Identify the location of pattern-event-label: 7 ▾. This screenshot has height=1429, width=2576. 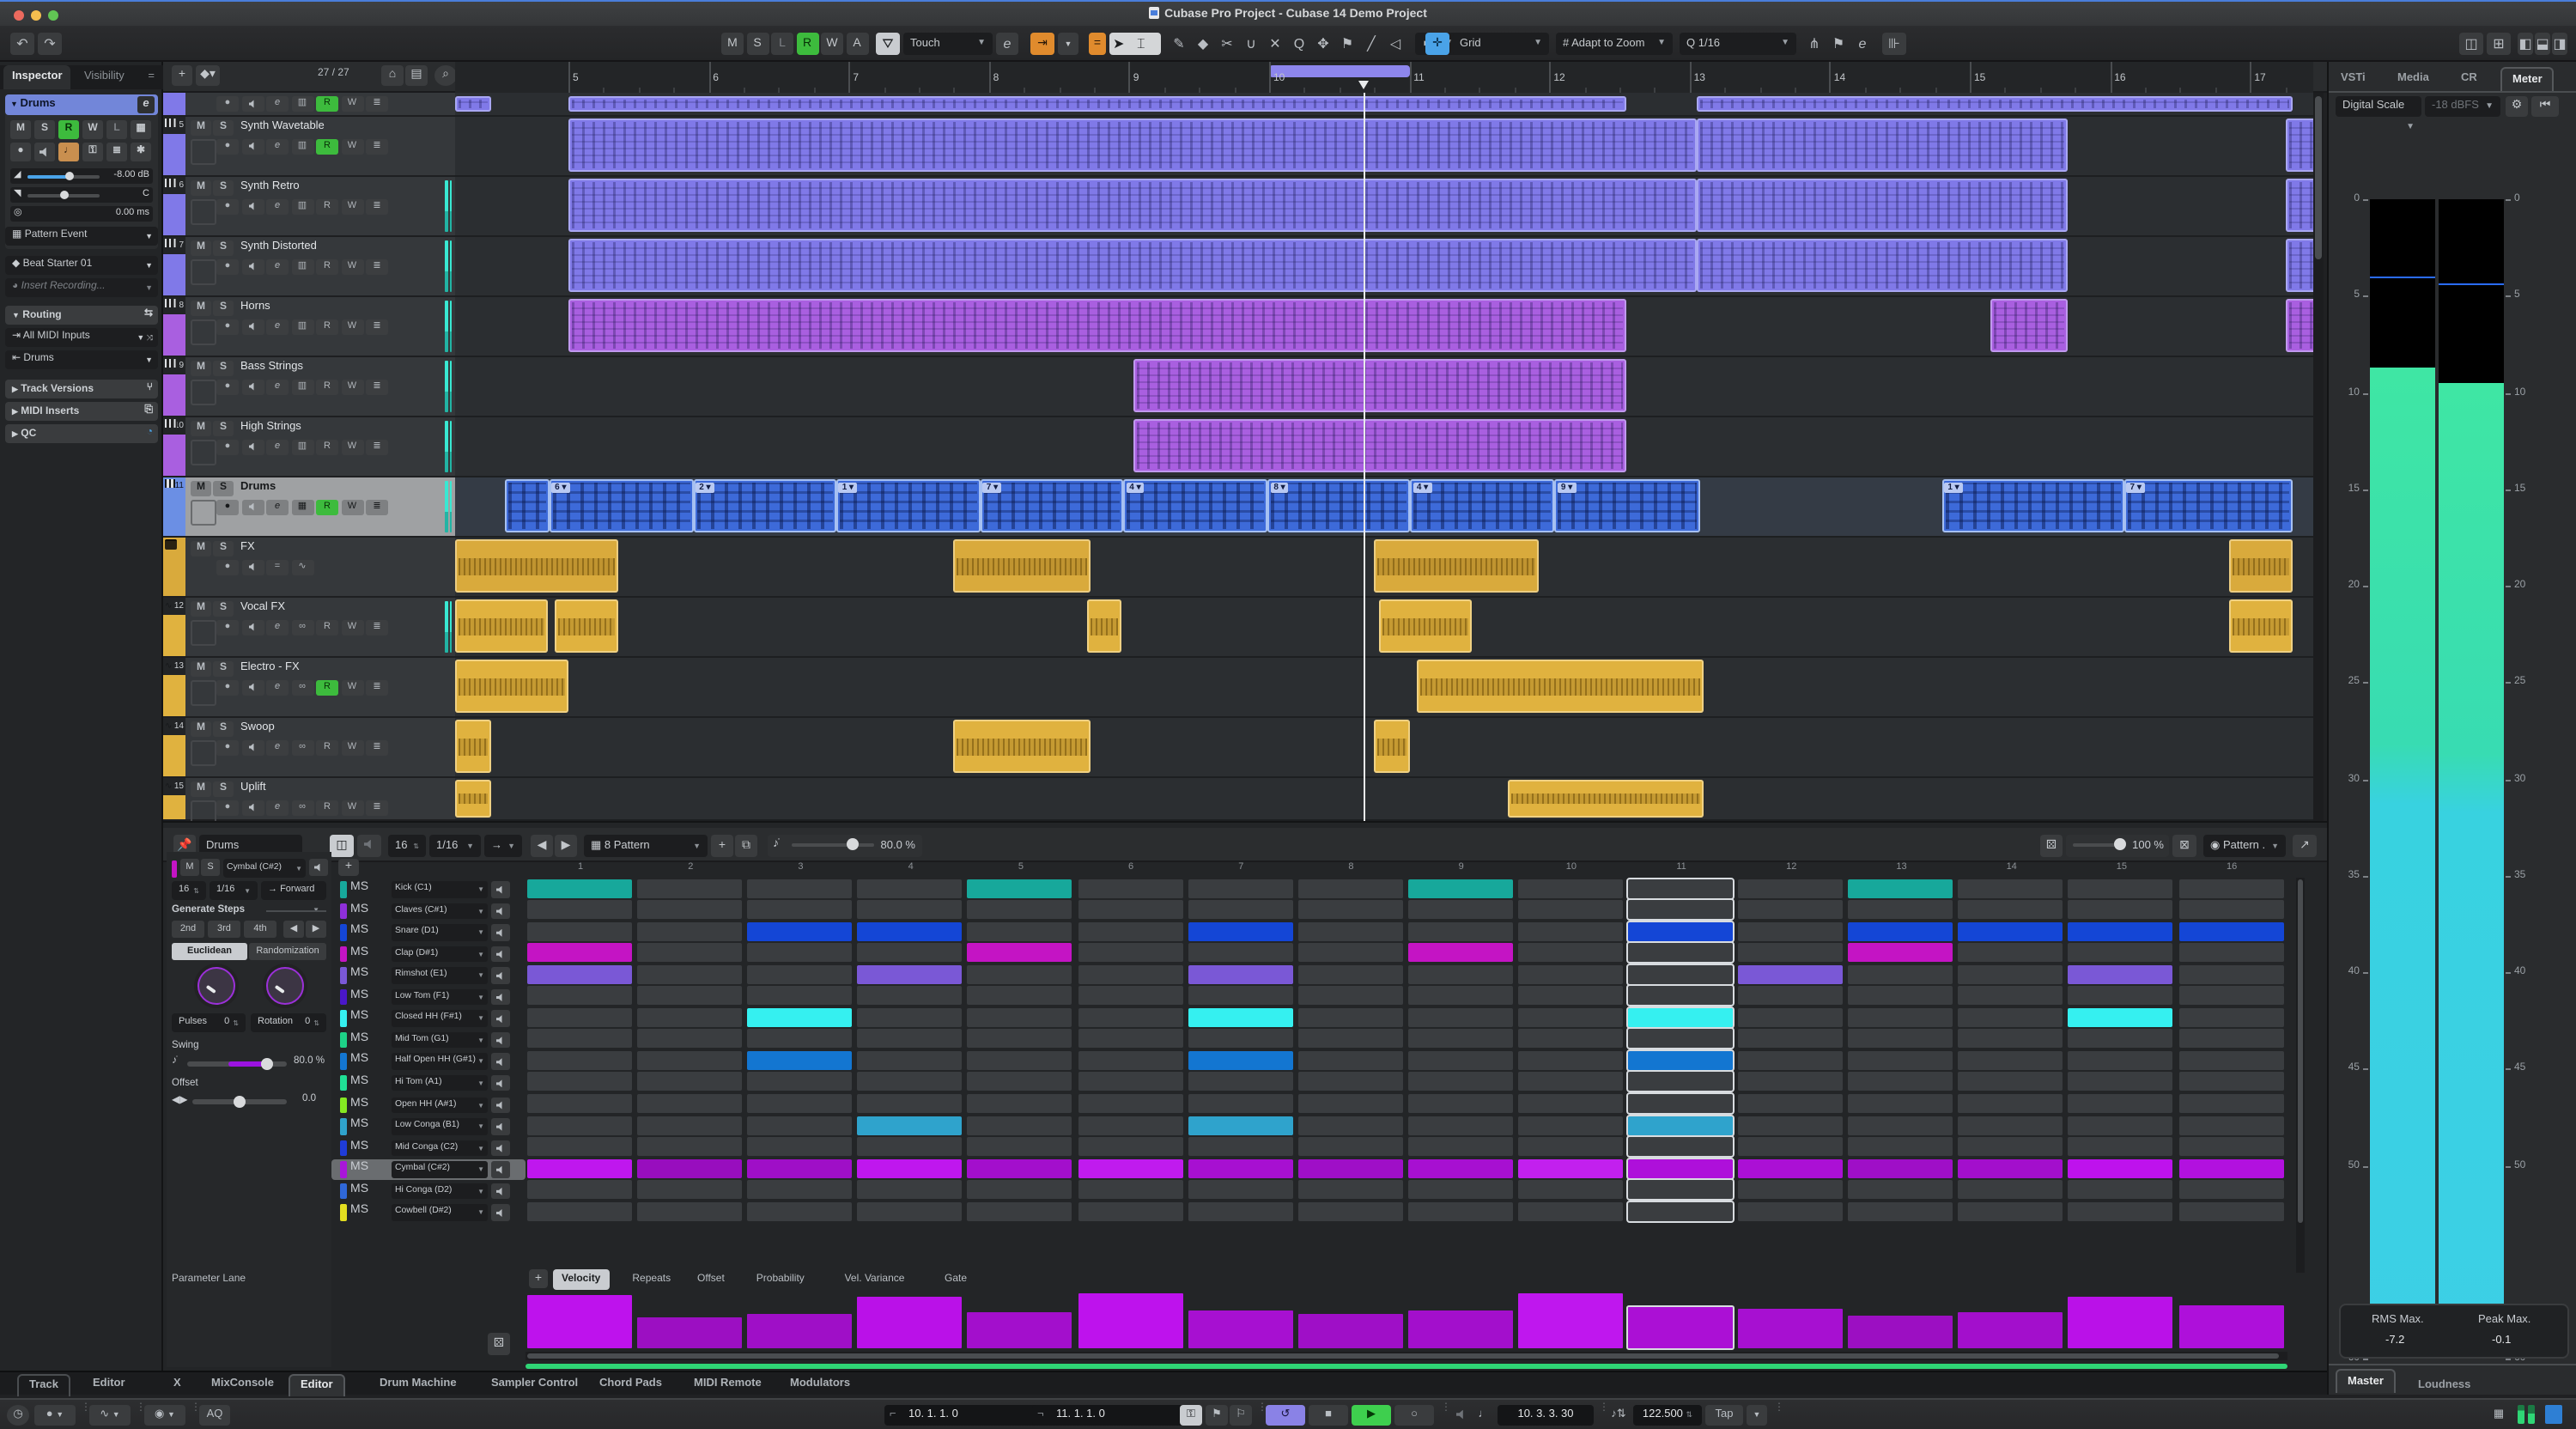
(992, 487).